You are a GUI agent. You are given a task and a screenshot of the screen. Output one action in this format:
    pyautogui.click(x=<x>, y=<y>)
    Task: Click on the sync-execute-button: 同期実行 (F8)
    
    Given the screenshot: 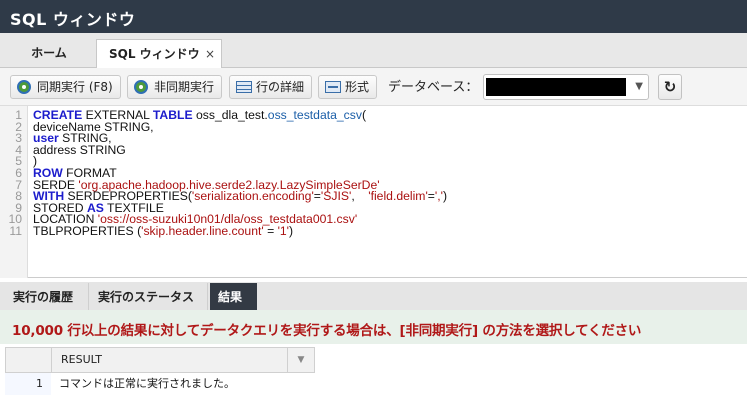 What is the action you would take?
    pyautogui.click(x=65, y=87)
    